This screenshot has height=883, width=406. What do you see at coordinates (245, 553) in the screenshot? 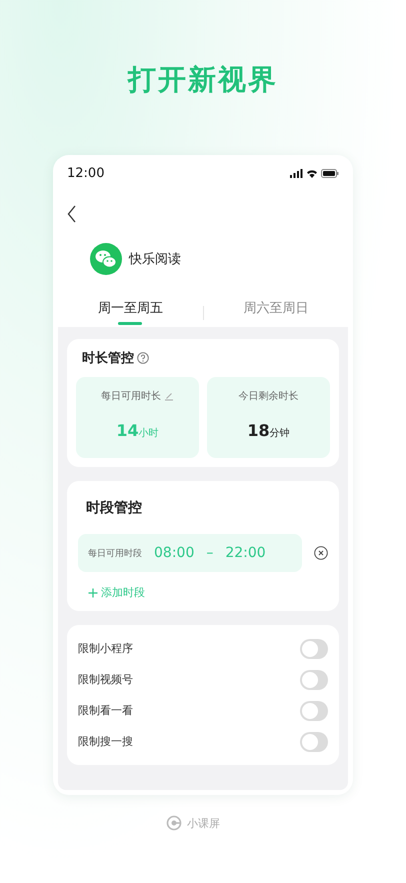
I see `end-time: 22:00` at bounding box center [245, 553].